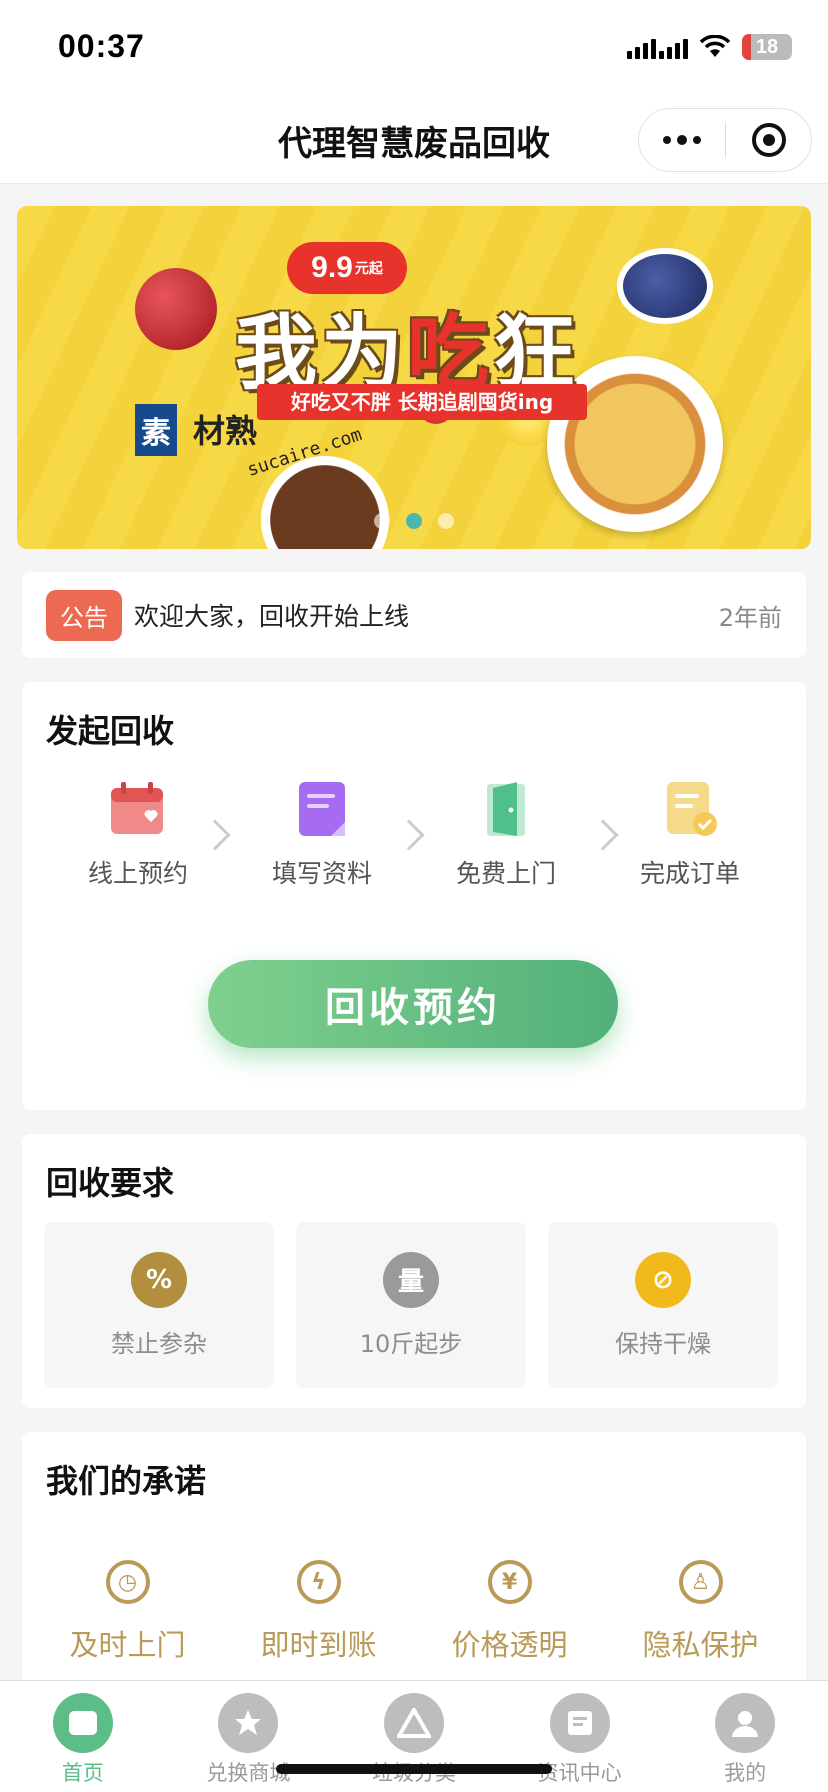 This screenshot has height=1792, width=828. What do you see at coordinates (745, 1723) in the screenshot?
I see `user-icon` at bounding box center [745, 1723].